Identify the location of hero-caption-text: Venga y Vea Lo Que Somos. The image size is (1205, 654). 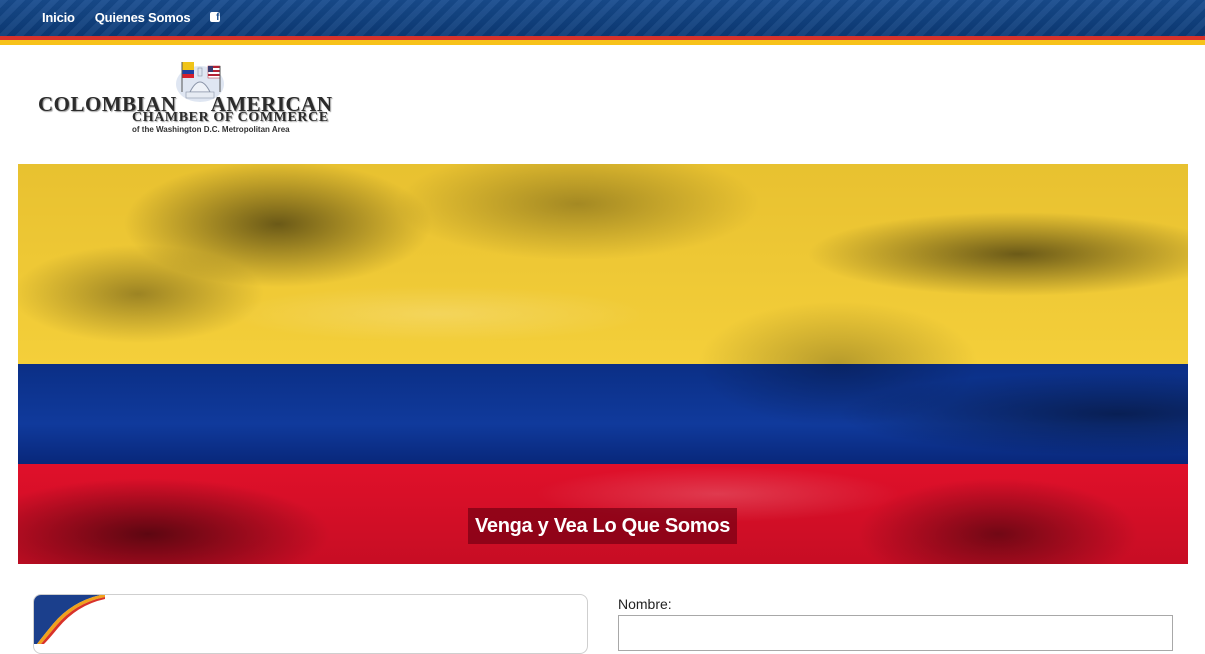
(602, 525).